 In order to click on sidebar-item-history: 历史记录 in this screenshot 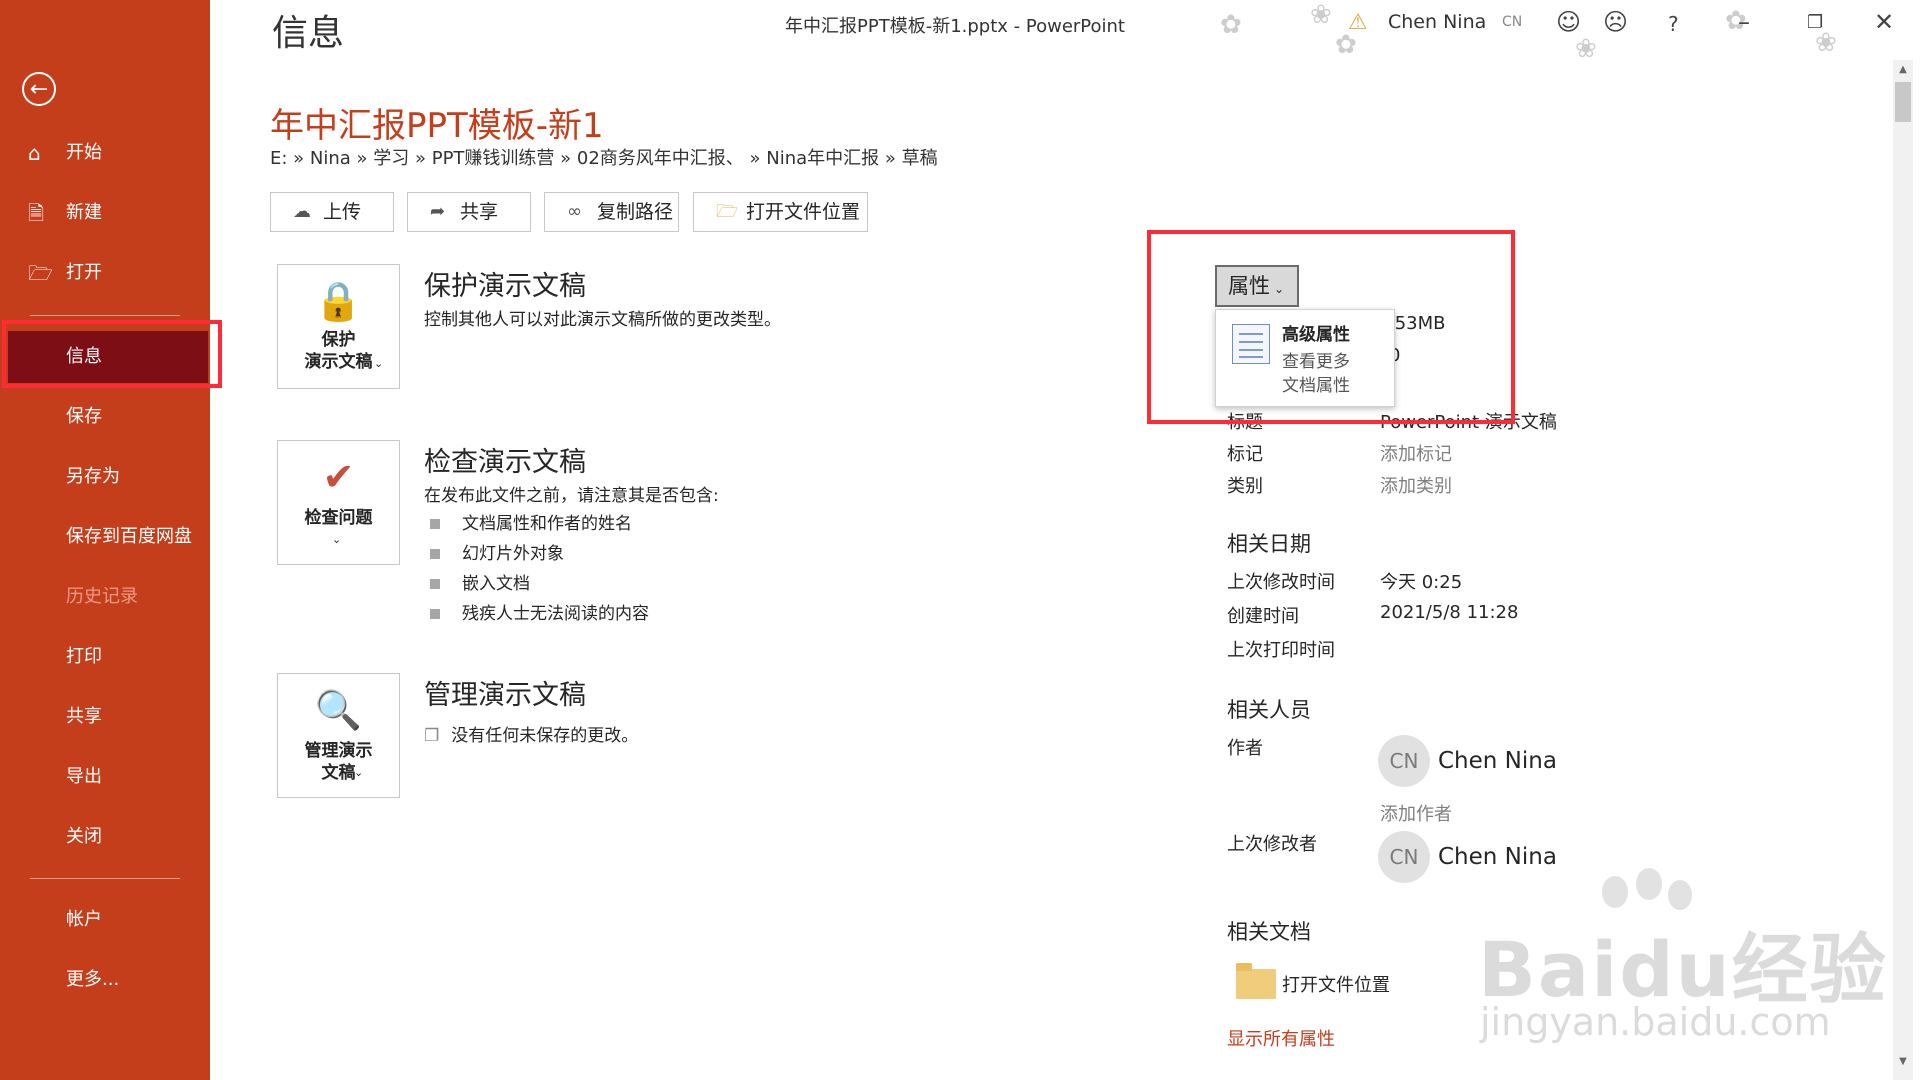, I will do `click(102, 596)`.